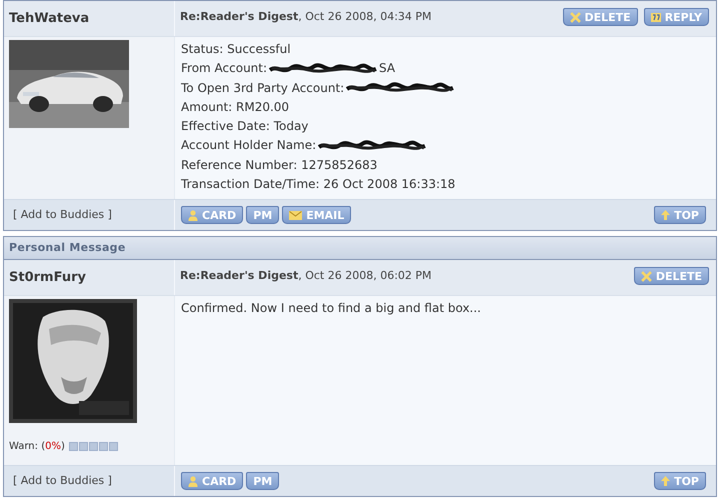 The height and width of the screenshot is (503, 720). What do you see at coordinates (244, 127) in the screenshot?
I see `message-text: Effective Date: Today` at bounding box center [244, 127].